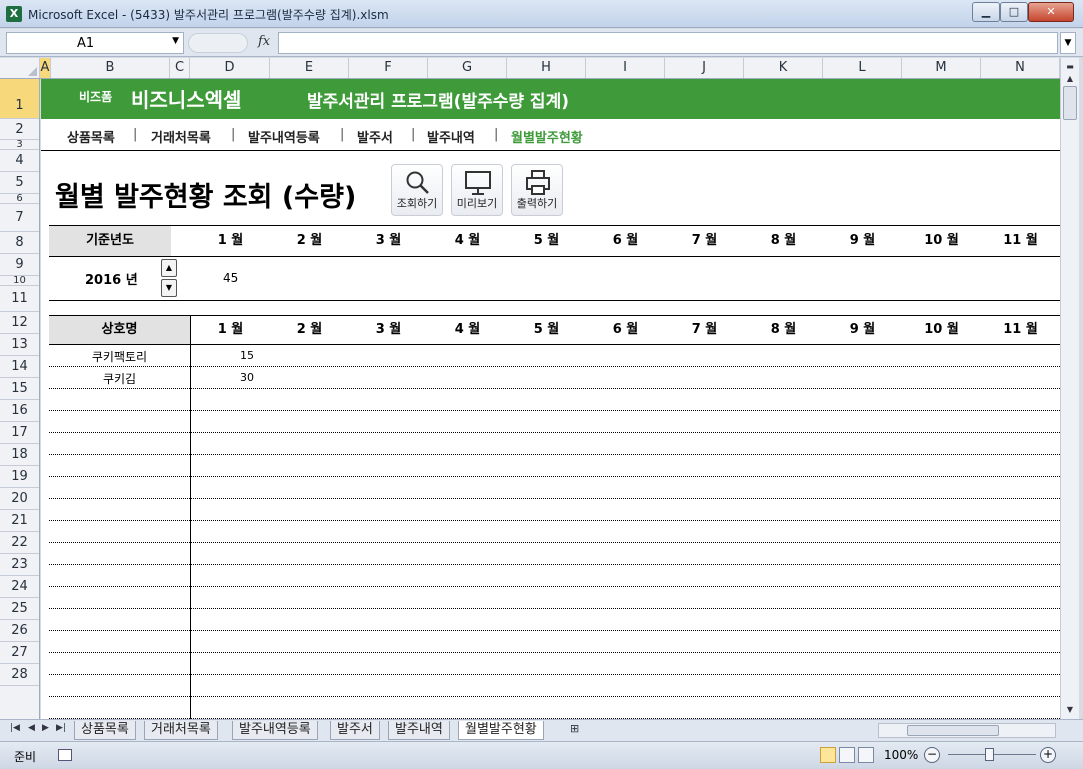  Describe the element at coordinates (989, 754) in the screenshot. I see `zoom-slider-thumb` at that location.